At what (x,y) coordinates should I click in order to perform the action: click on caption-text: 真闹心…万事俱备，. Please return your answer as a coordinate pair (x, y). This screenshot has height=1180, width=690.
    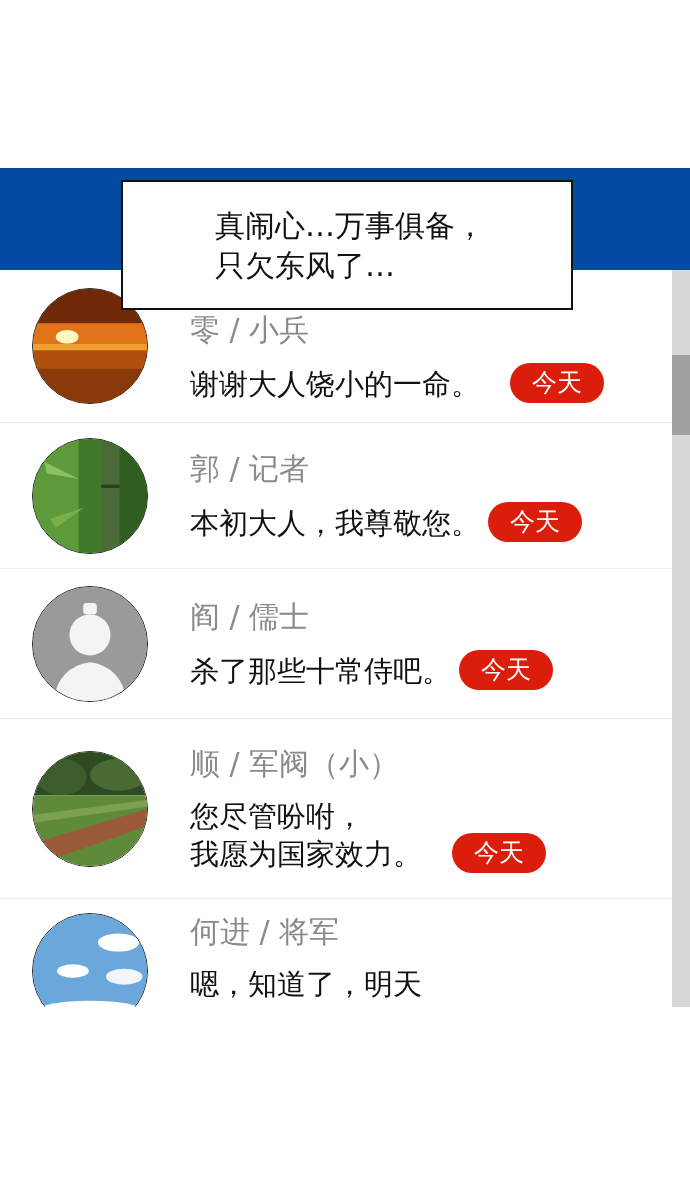
    Looking at the image, I should click on (350, 226).